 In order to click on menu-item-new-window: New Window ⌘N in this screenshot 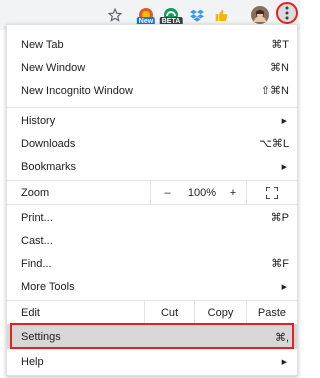, I will do `click(152, 67)`.